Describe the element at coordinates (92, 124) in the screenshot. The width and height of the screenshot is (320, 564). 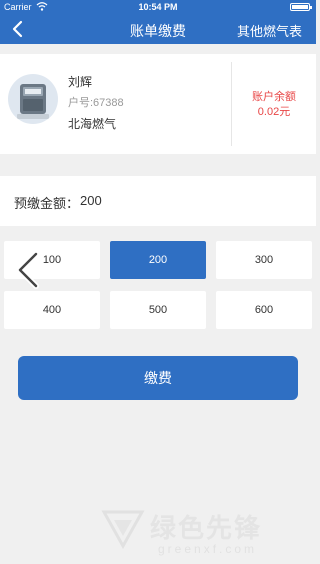
I see `gas-company: 北海燃气` at that location.